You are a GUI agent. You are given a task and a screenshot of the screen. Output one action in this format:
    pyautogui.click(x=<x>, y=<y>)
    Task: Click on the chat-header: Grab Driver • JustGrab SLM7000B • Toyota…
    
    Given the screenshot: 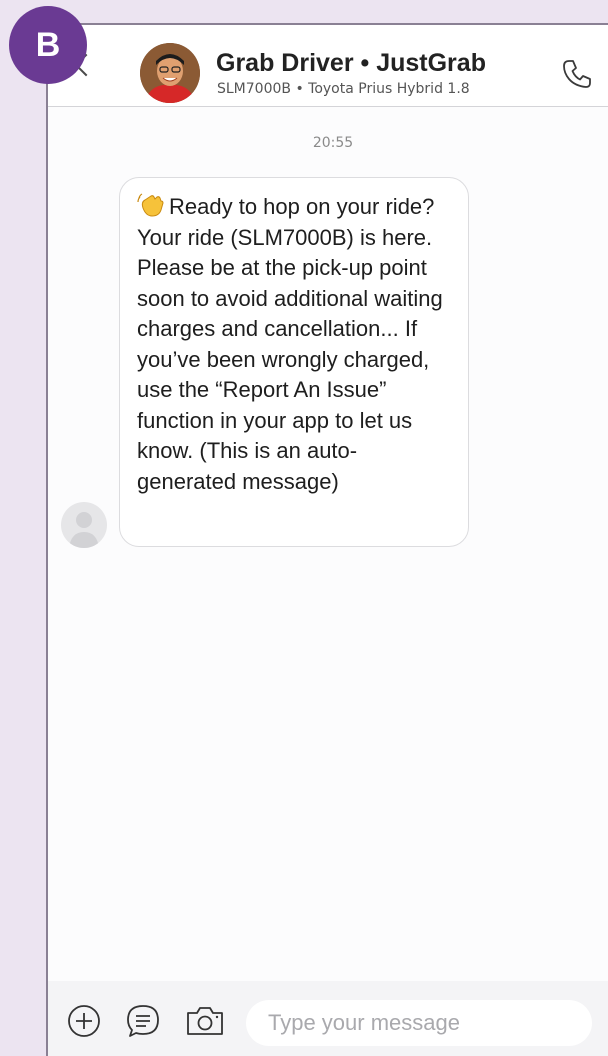 What is the action you would take?
    pyautogui.click(x=328, y=66)
    